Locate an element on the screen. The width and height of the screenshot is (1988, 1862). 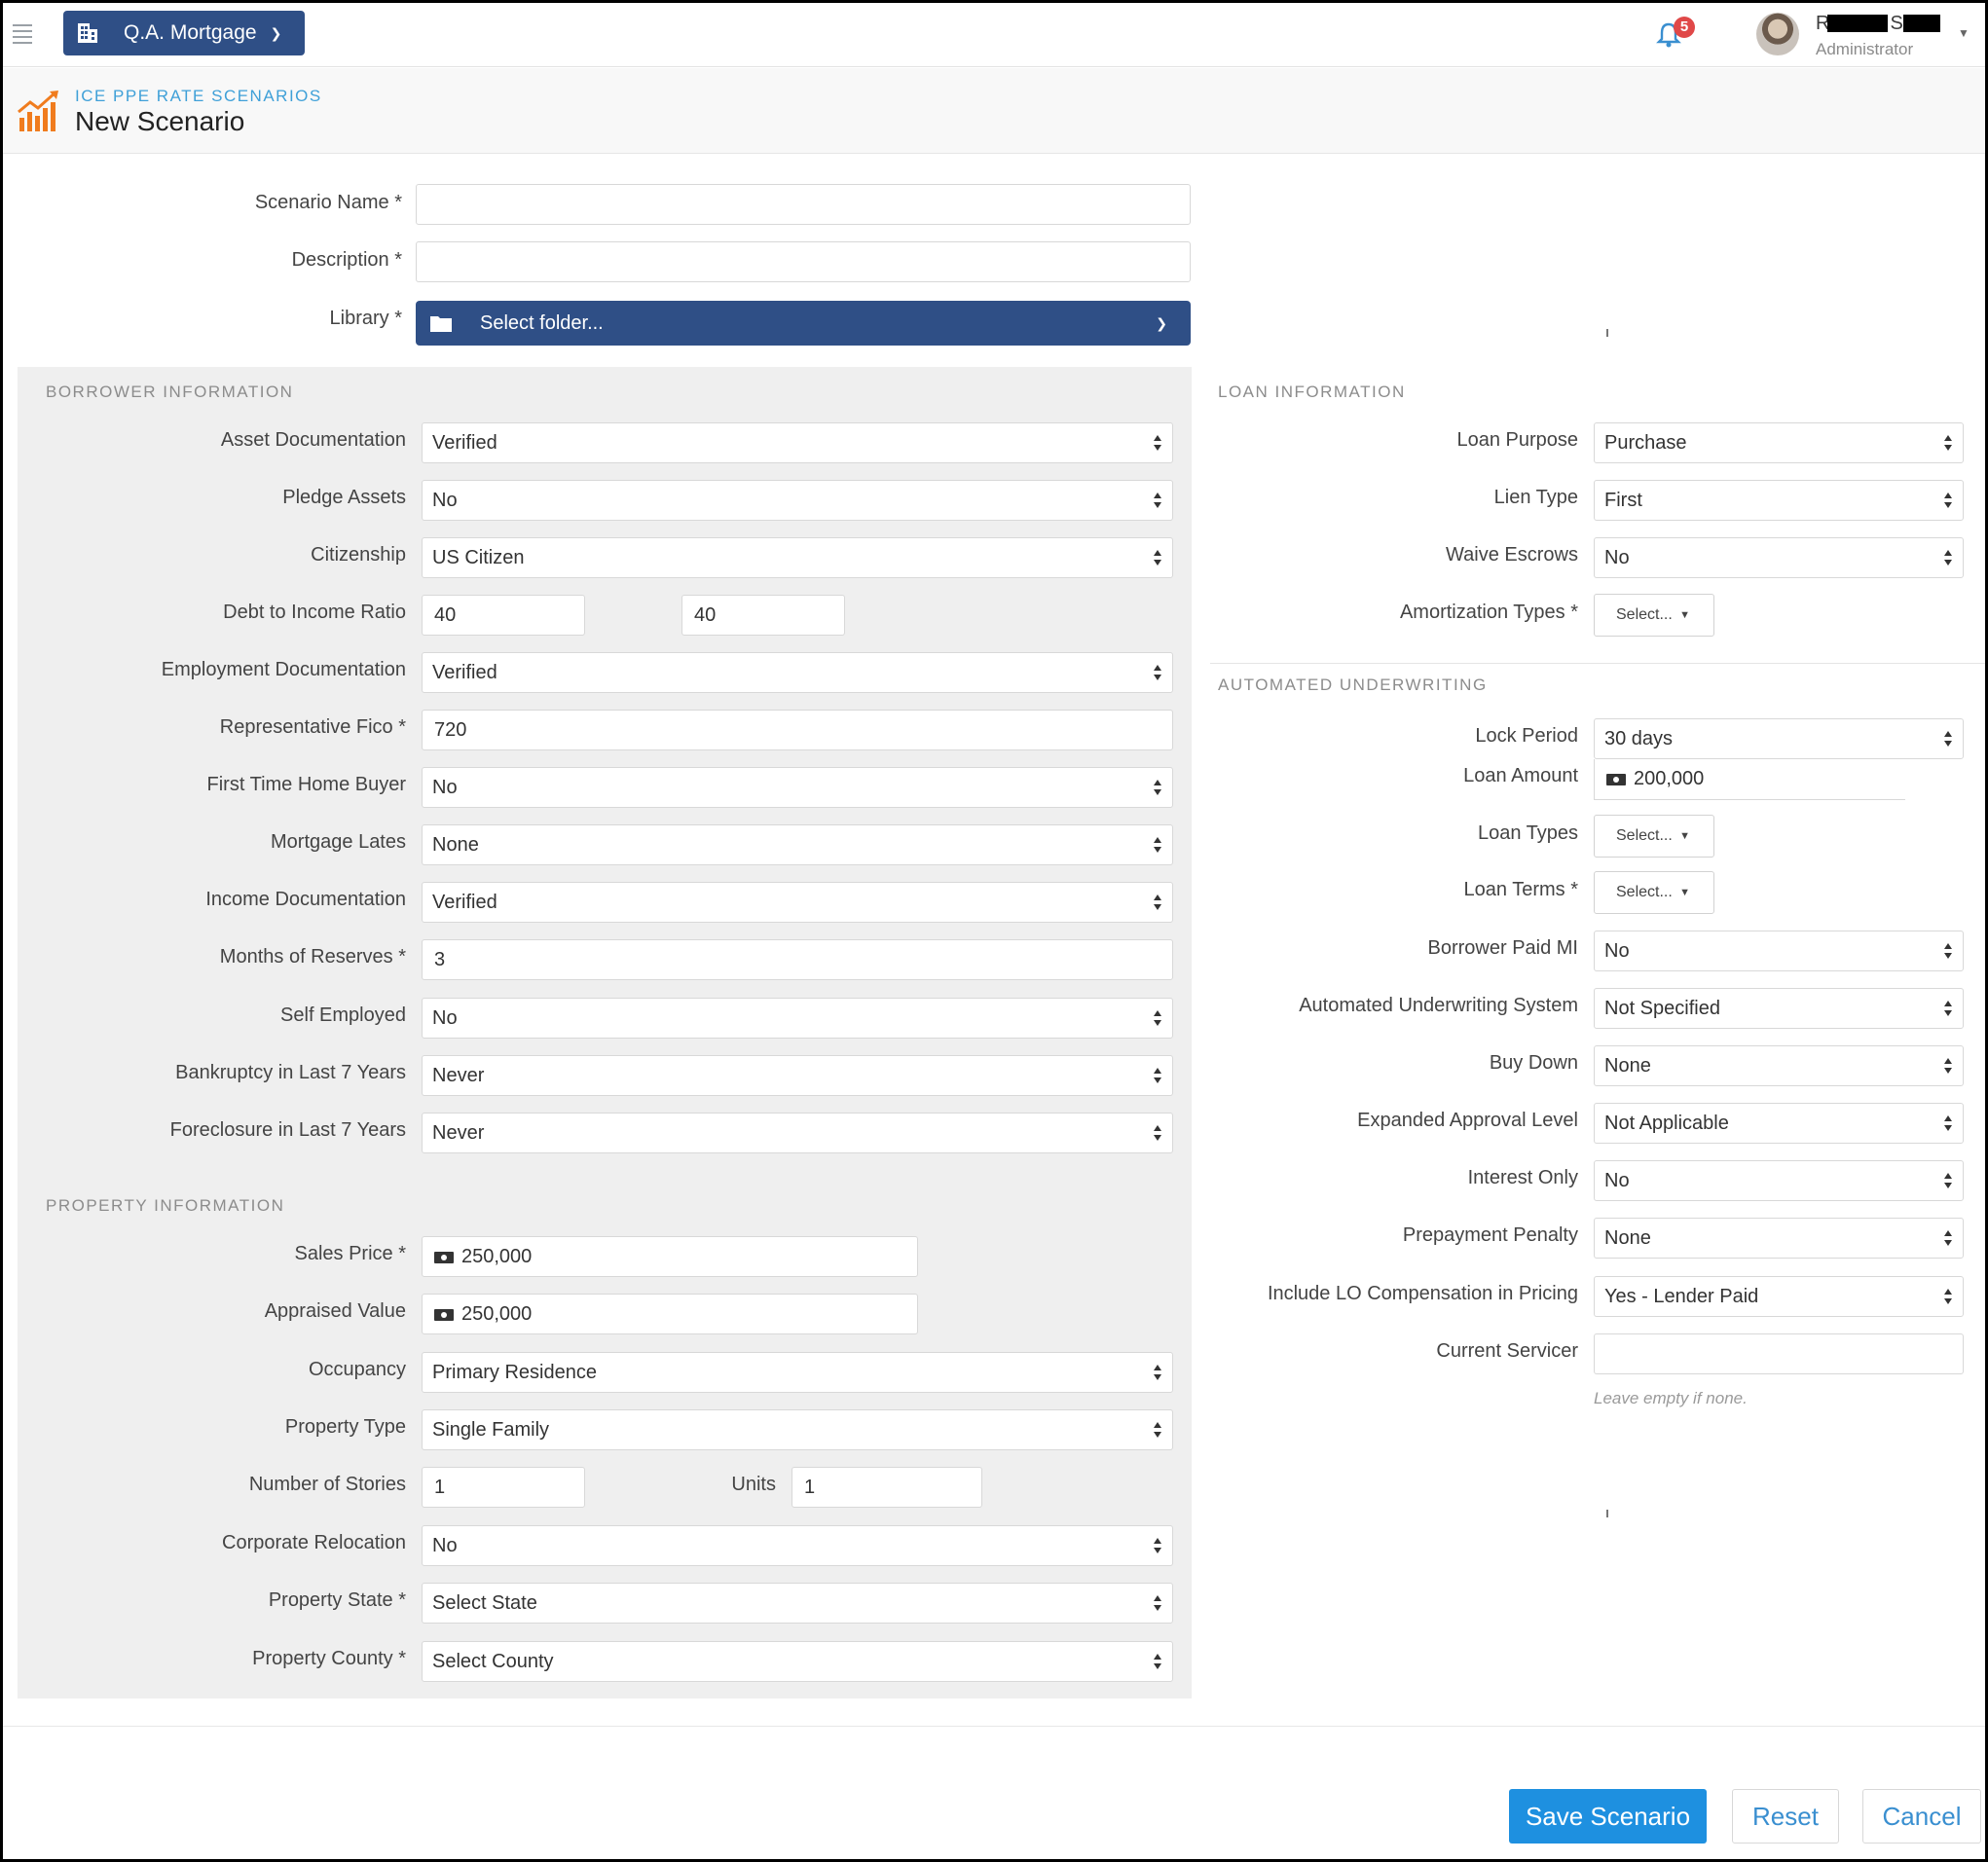
debt-to-income-back-input: 40 is located at coordinates (763, 615).